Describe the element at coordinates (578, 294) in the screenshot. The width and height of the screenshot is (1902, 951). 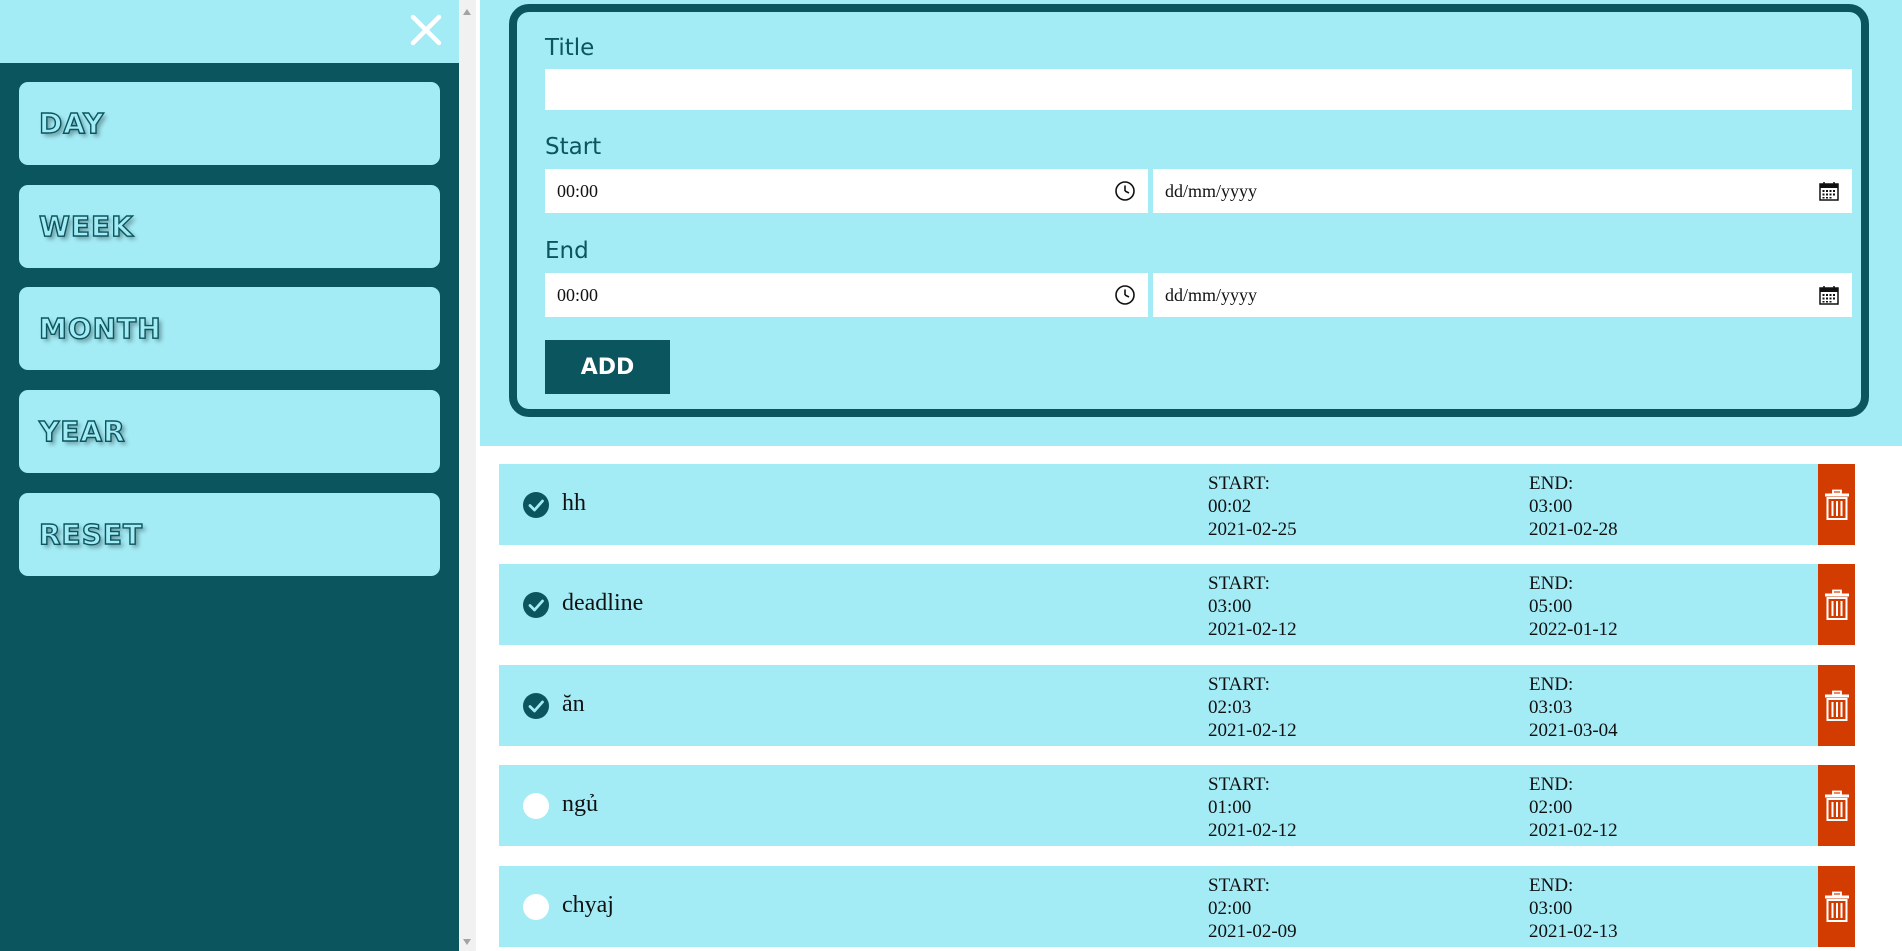
I see `end-time-value: 00:00` at that location.